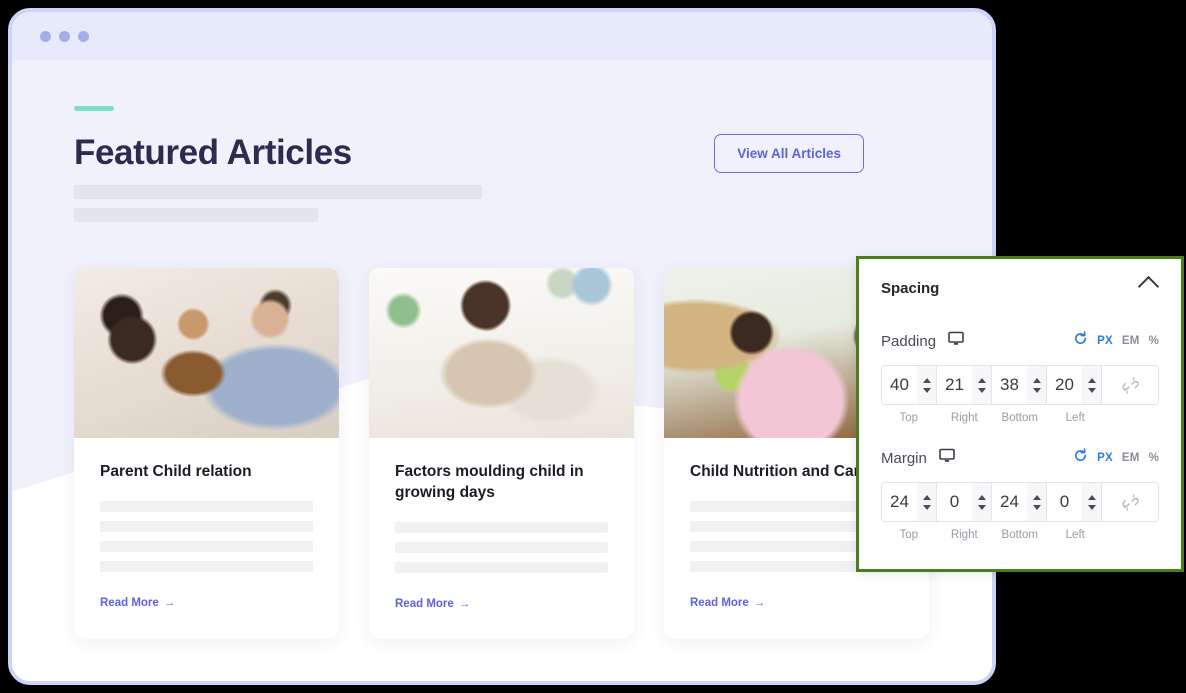 The height and width of the screenshot is (693, 1186). Describe the element at coordinates (926, 502) in the screenshot. I see `margin-top-stepper` at that location.